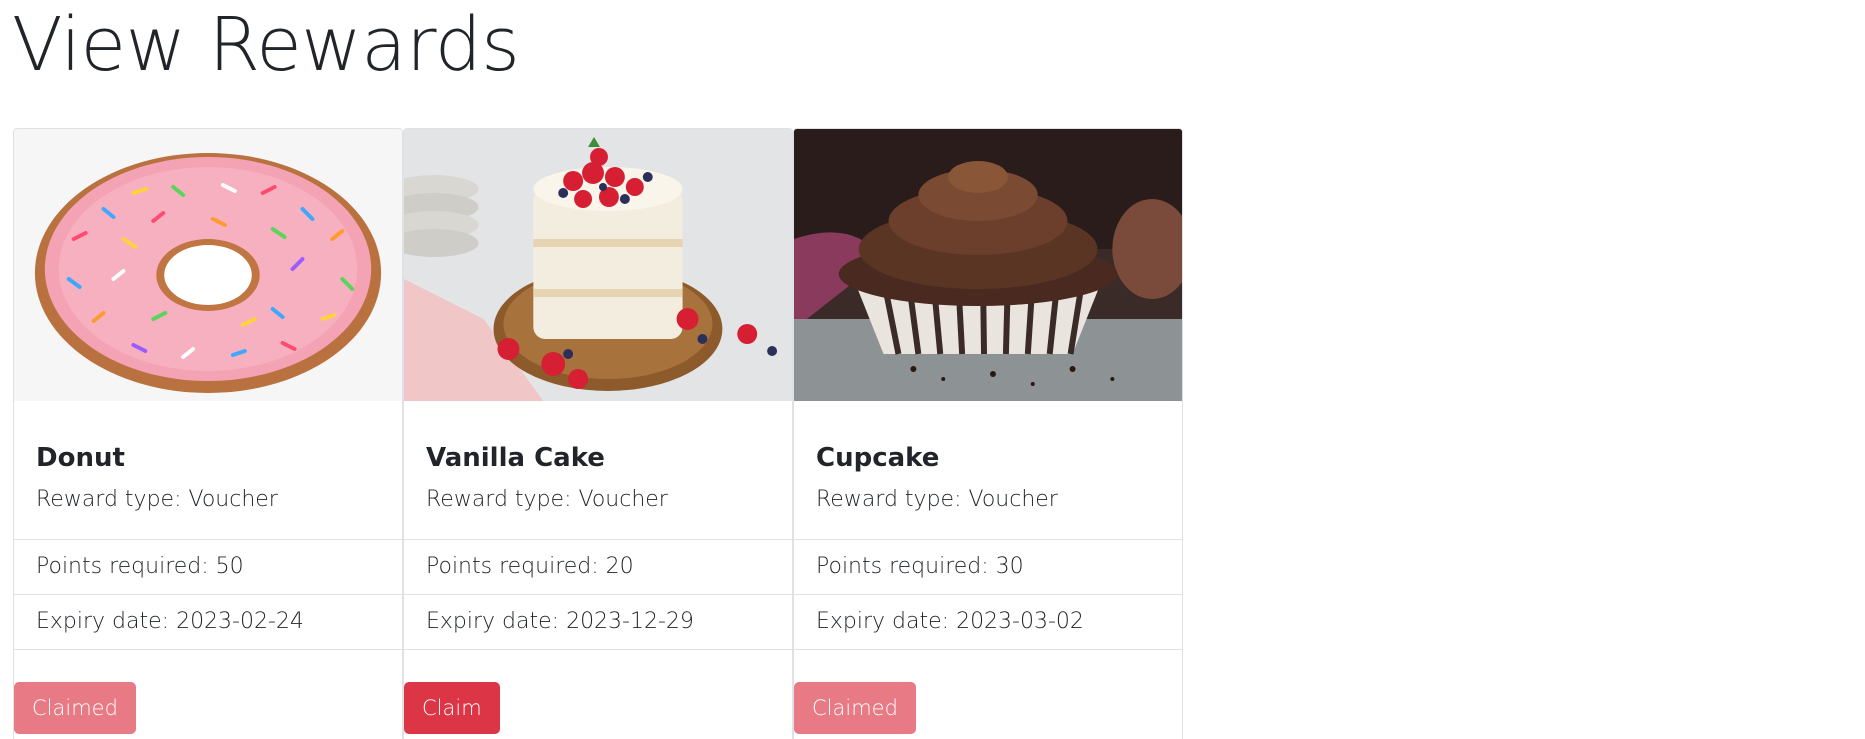 Image resolution: width=1865 pixels, height=739 pixels. What do you see at coordinates (878, 458) in the screenshot?
I see `reward-name: Cupcake` at bounding box center [878, 458].